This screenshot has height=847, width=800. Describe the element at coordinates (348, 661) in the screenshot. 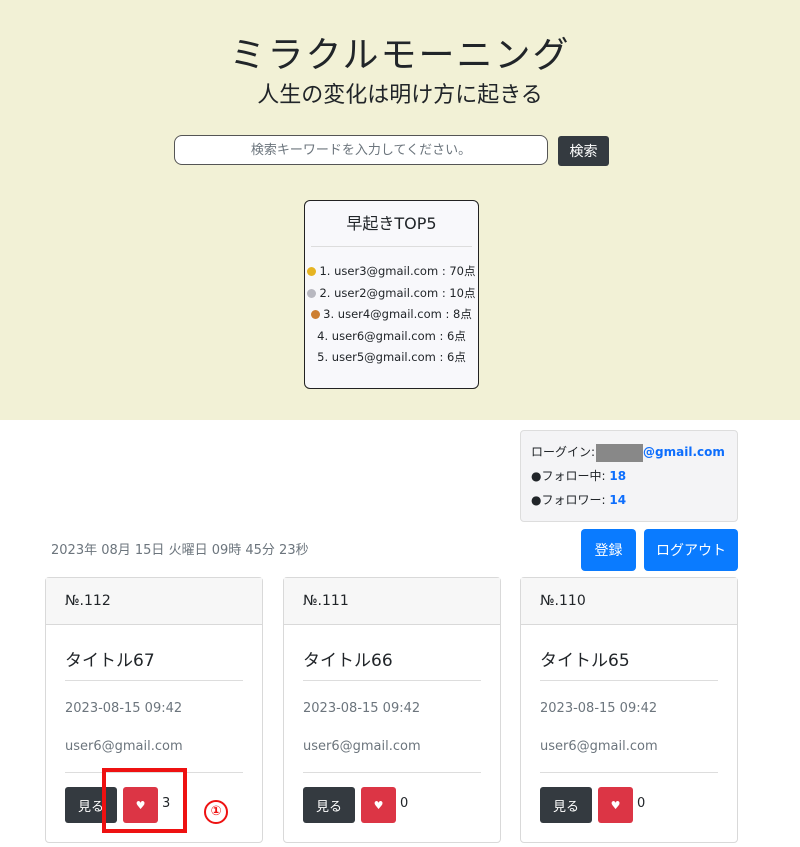

I see `post-title: タイトル66` at that location.